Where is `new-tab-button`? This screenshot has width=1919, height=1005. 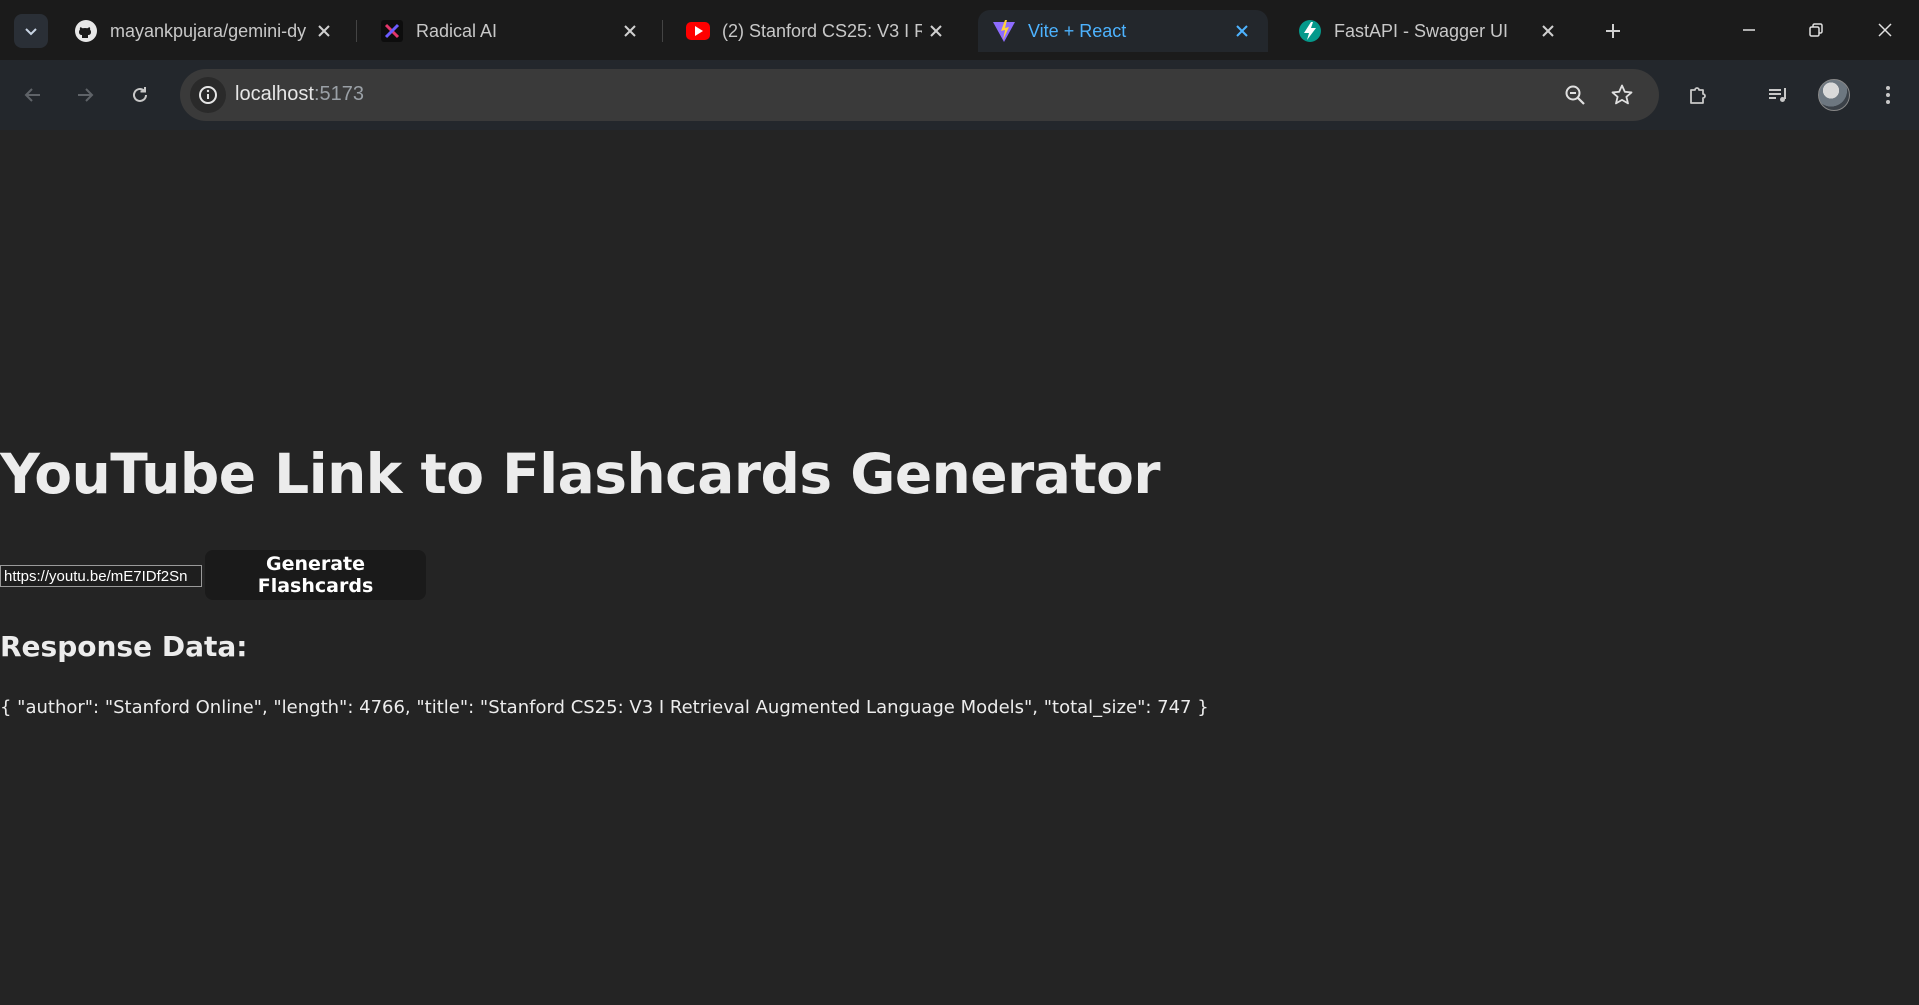
new-tab-button is located at coordinates (1613, 31).